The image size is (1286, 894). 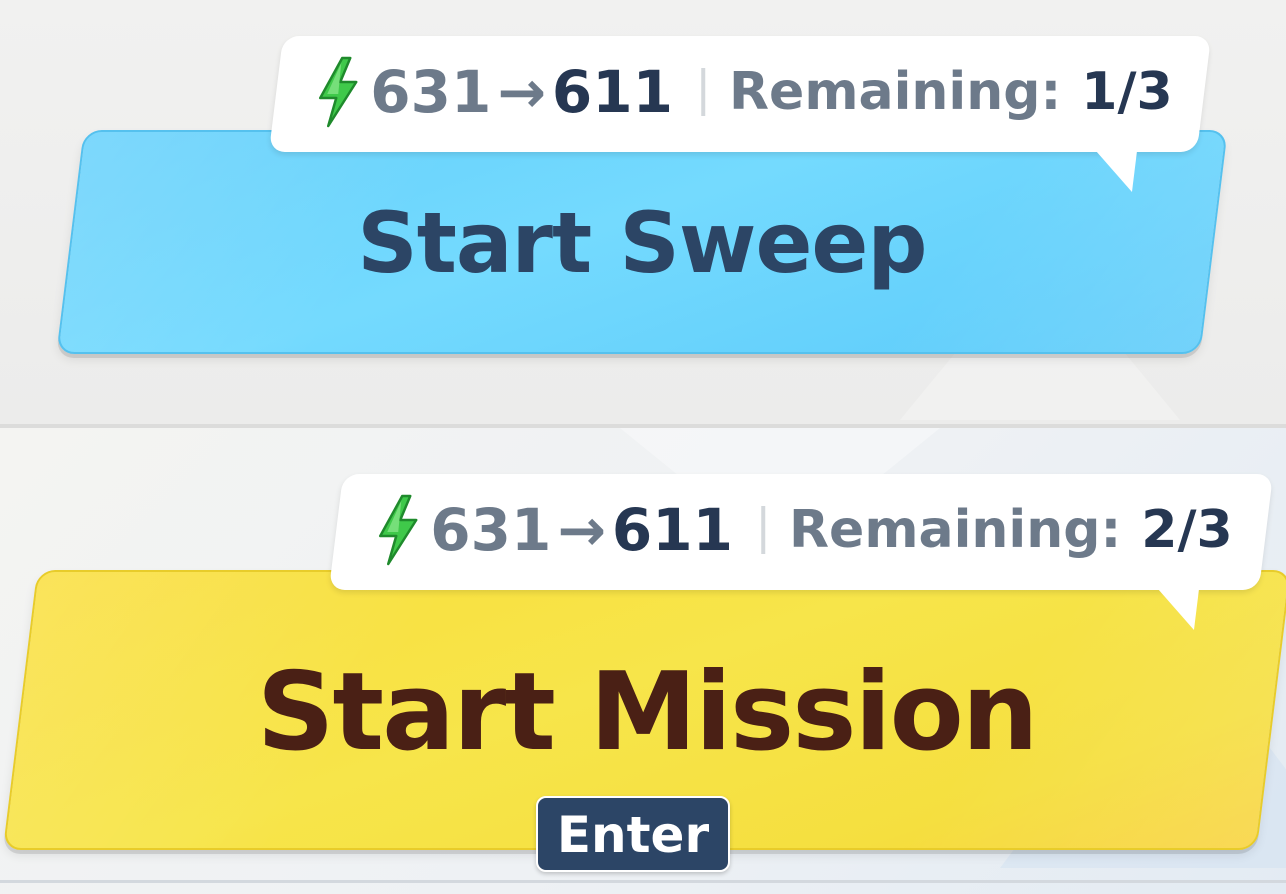 I want to click on sweep-cost-bubble: 631 → 611 Remaining: 1/3, so click(x=740, y=114).